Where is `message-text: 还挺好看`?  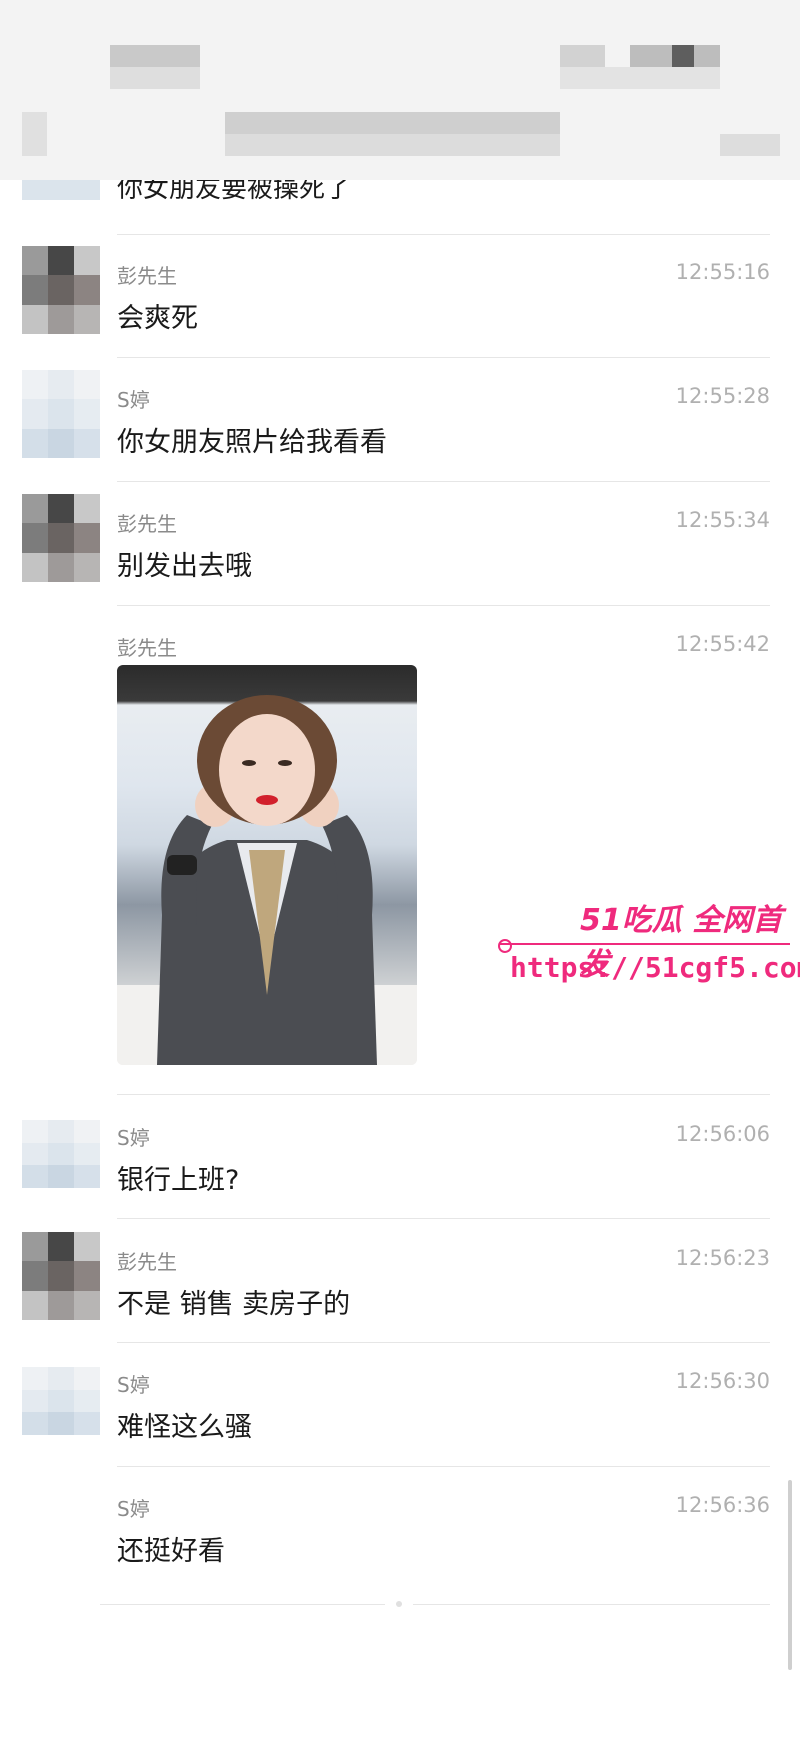 message-text: 还挺好看 is located at coordinates (171, 1551).